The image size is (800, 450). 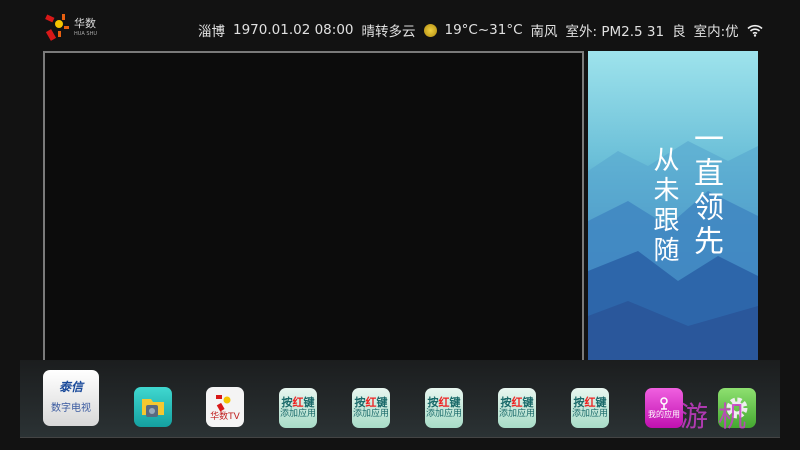 What do you see at coordinates (664, 415) in the screenshot?
I see `my-apps-label: 我的应用` at bounding box center [664, 415].